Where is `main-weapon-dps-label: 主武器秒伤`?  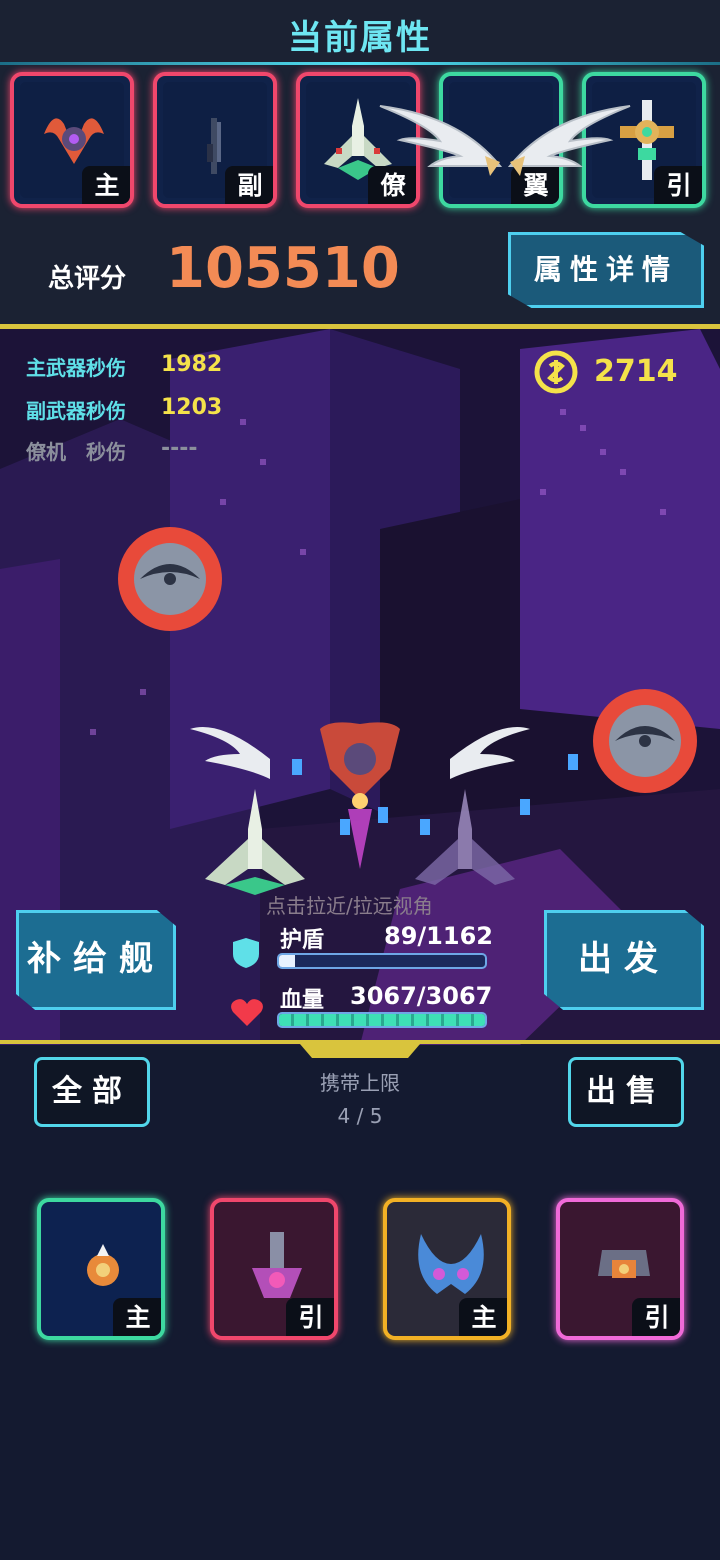 main-weapon-dps-label: 主武器秒伤 is located at coordinates (76, 368).